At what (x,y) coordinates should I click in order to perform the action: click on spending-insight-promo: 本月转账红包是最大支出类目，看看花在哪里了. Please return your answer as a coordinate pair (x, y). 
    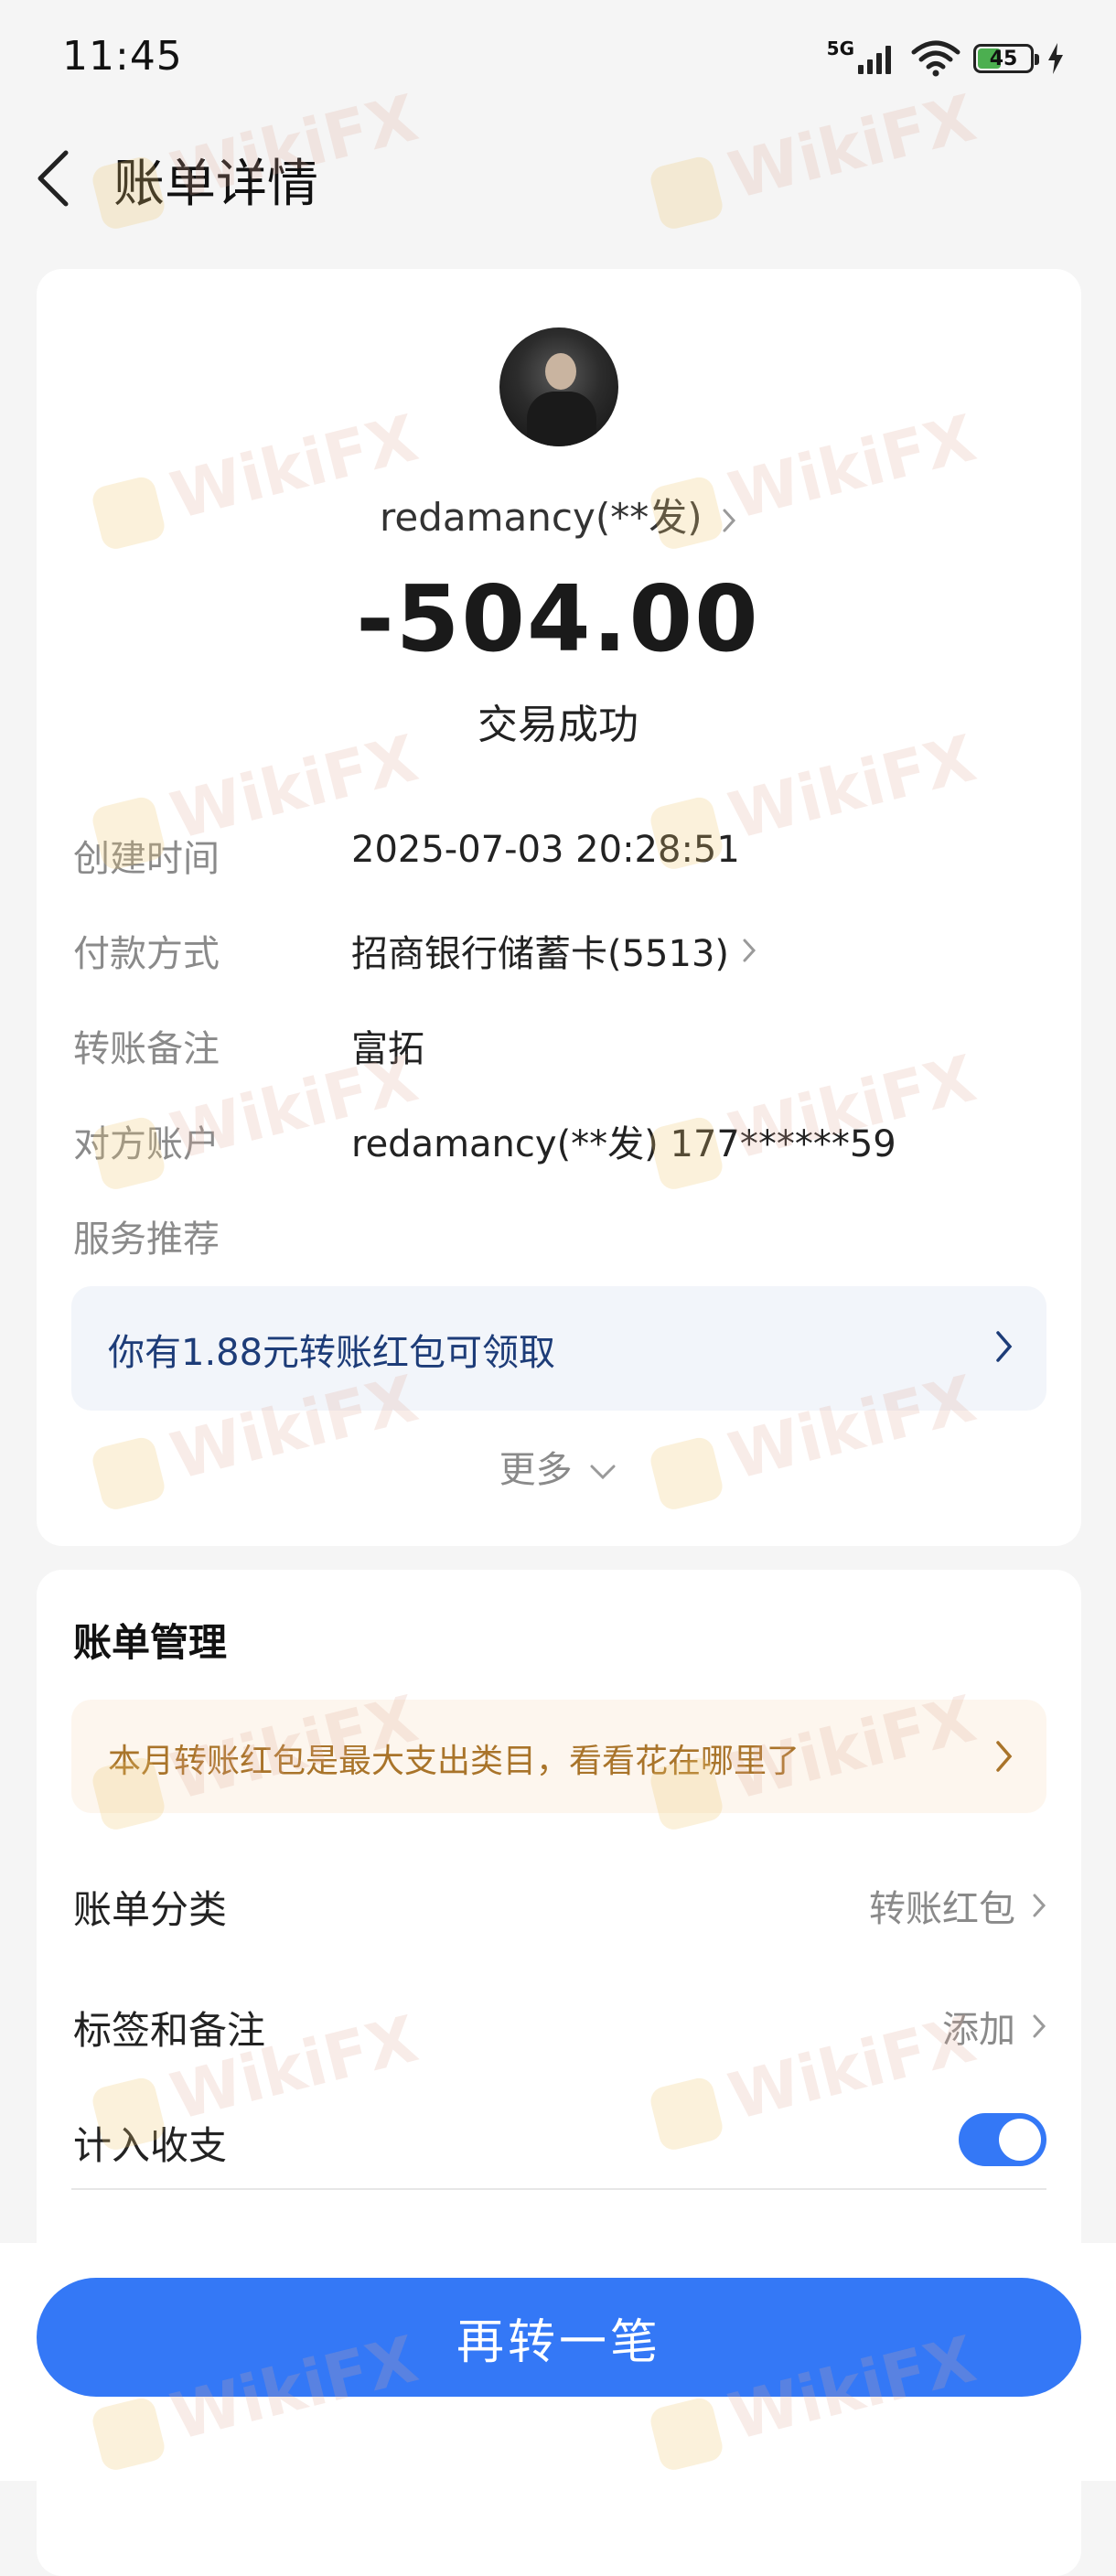
    Looking at the image, I should click on (558, 1757).